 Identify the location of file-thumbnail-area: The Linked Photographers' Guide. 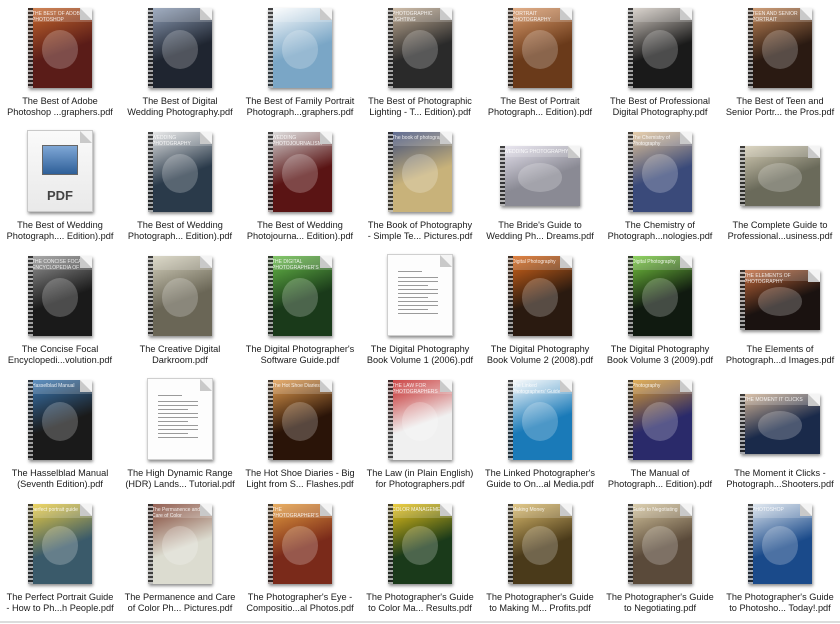
(540, 418).